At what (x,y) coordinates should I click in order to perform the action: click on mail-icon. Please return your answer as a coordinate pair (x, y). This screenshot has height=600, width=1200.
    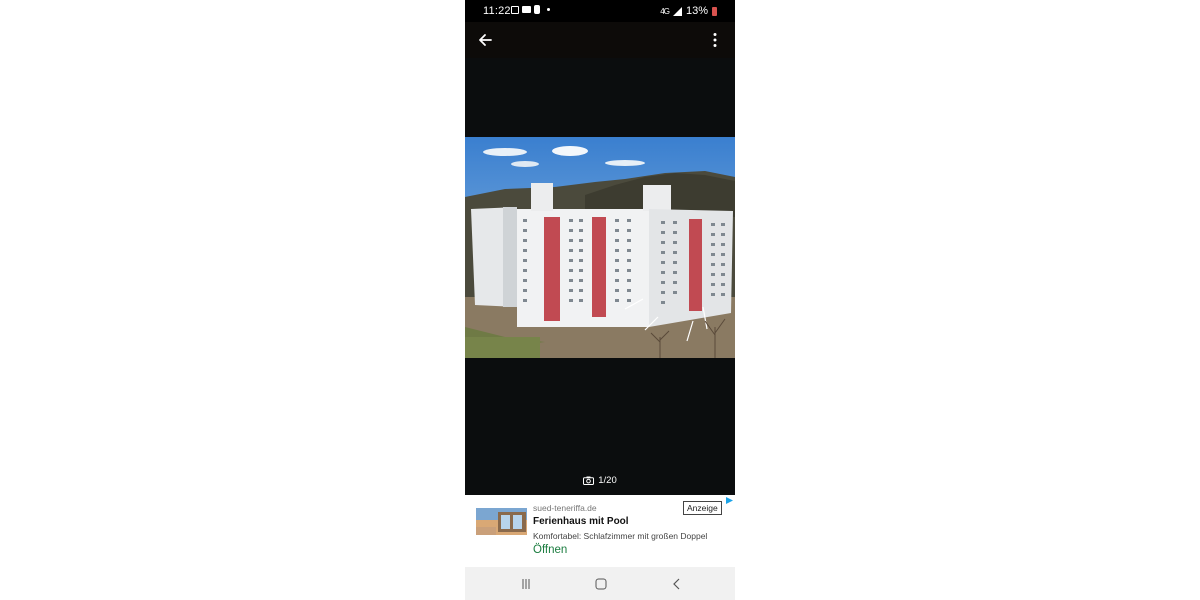
    Looking at the image, I should click on (526, 9).